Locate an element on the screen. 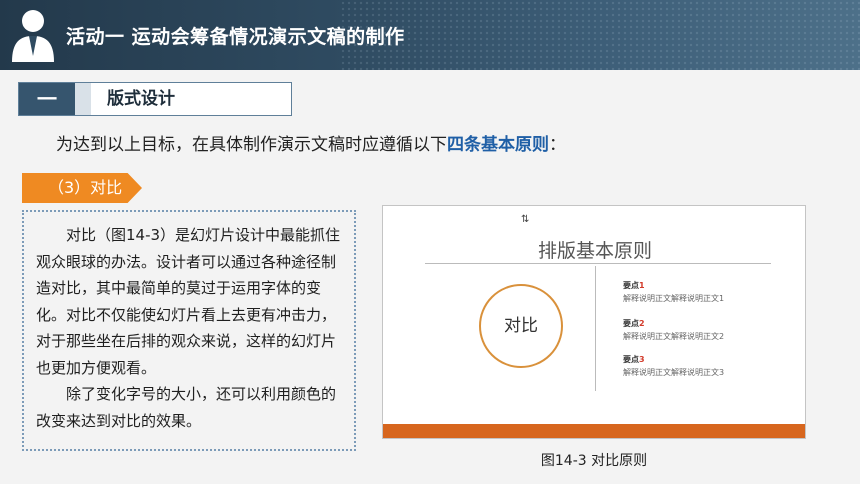 Image resolution: width=860 pixels, height=484 pixels. point-title: 要点2 is located at coordinates (634, 323).